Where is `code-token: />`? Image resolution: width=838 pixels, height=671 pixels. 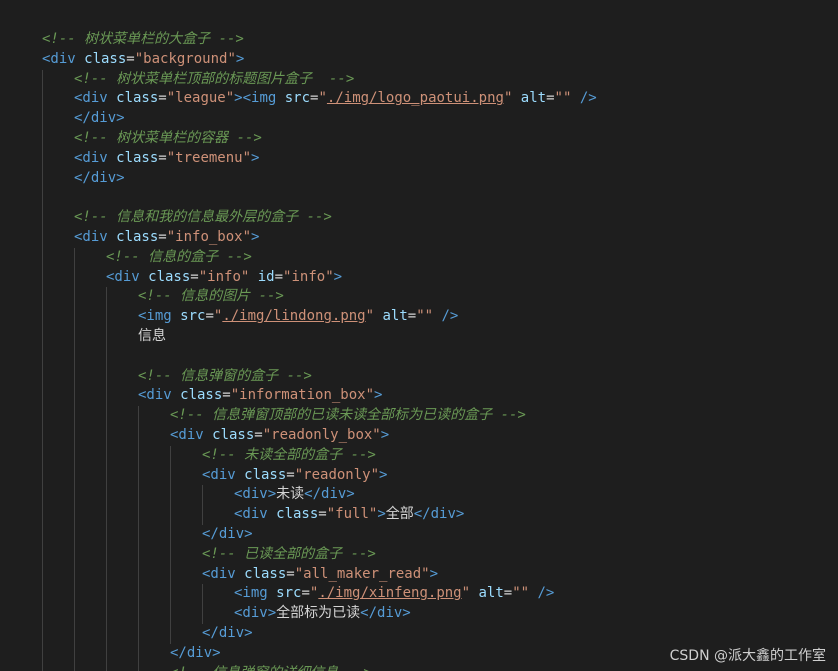
code-token: /> is located at coordinates (446, 316).